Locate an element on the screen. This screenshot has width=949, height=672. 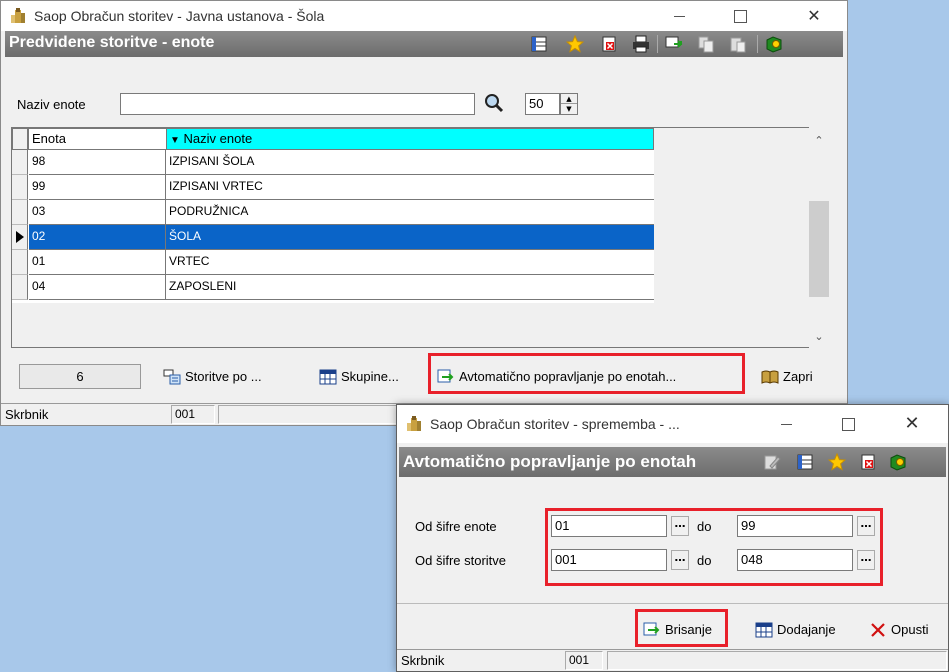
column-header-naziv-enote: ▼ Naziv enote is located at coordinates (410, 139).